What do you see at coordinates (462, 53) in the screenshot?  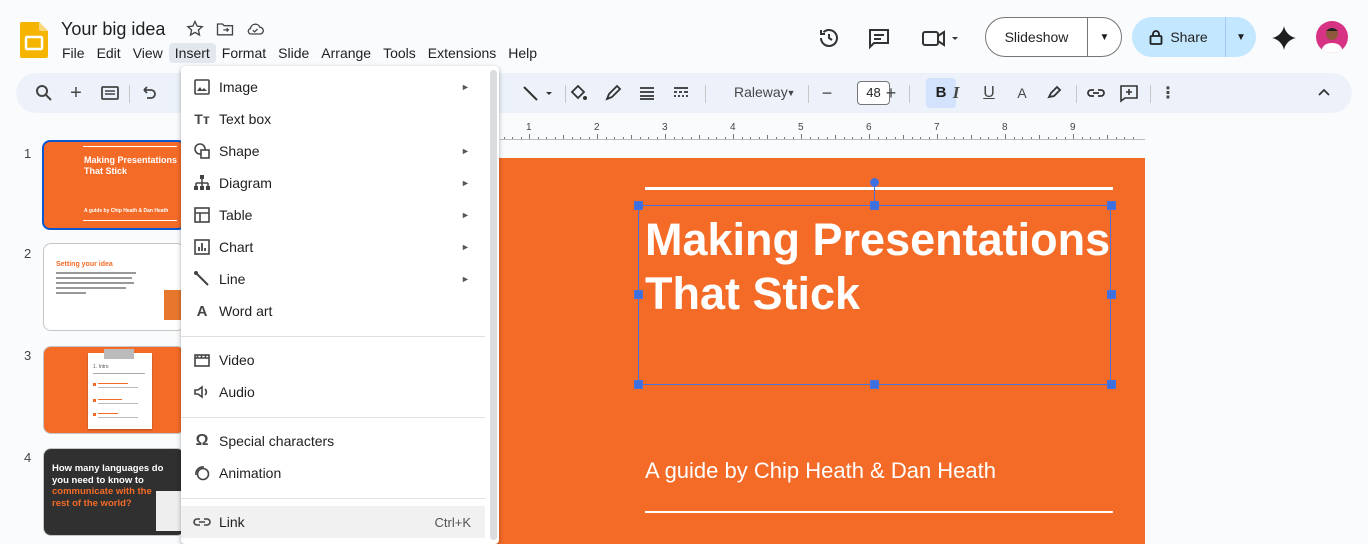 I see `menu-extensions: Extensions` at bounding box center [462, 53].